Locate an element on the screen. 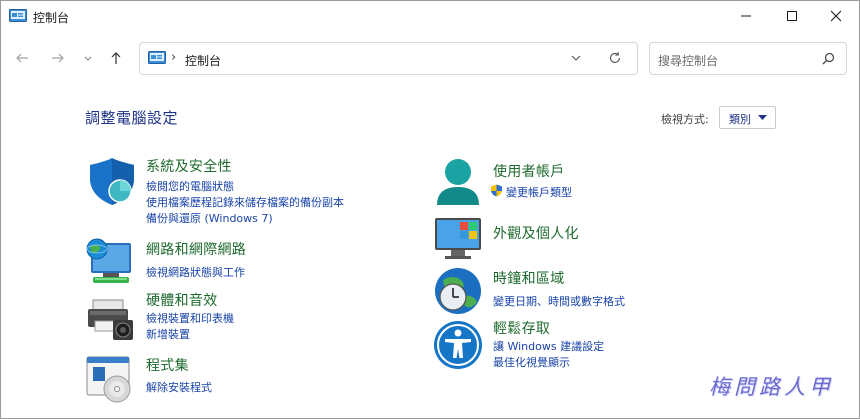 This screenshot has width=860, height=419. link-change-date-time-format: 變更日期、時間或數字格式 is located at coordinates (559, 301).